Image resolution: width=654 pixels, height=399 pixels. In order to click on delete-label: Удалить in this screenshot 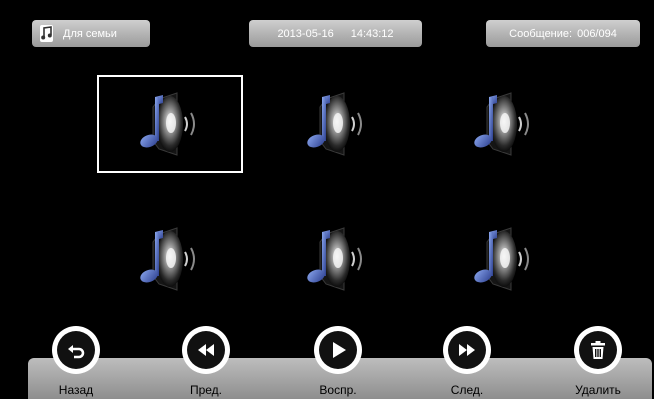, I will do `click(598, 390)`.